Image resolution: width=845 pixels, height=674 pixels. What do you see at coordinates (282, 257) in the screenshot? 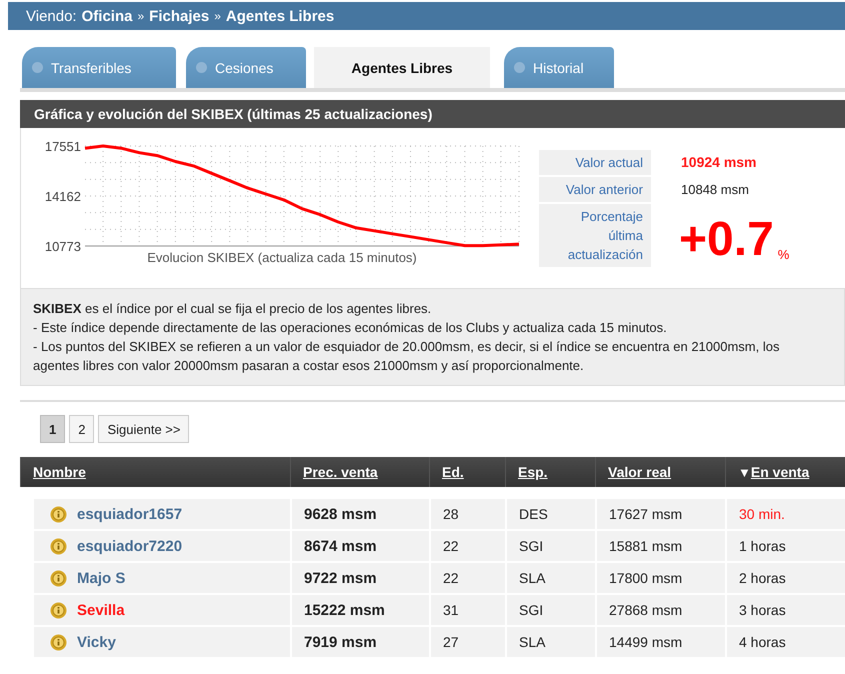
I see `x-axis-label: Evolucion SKIBEX (actualiza cada 15 minutos)` at bounding box center [282, 257].